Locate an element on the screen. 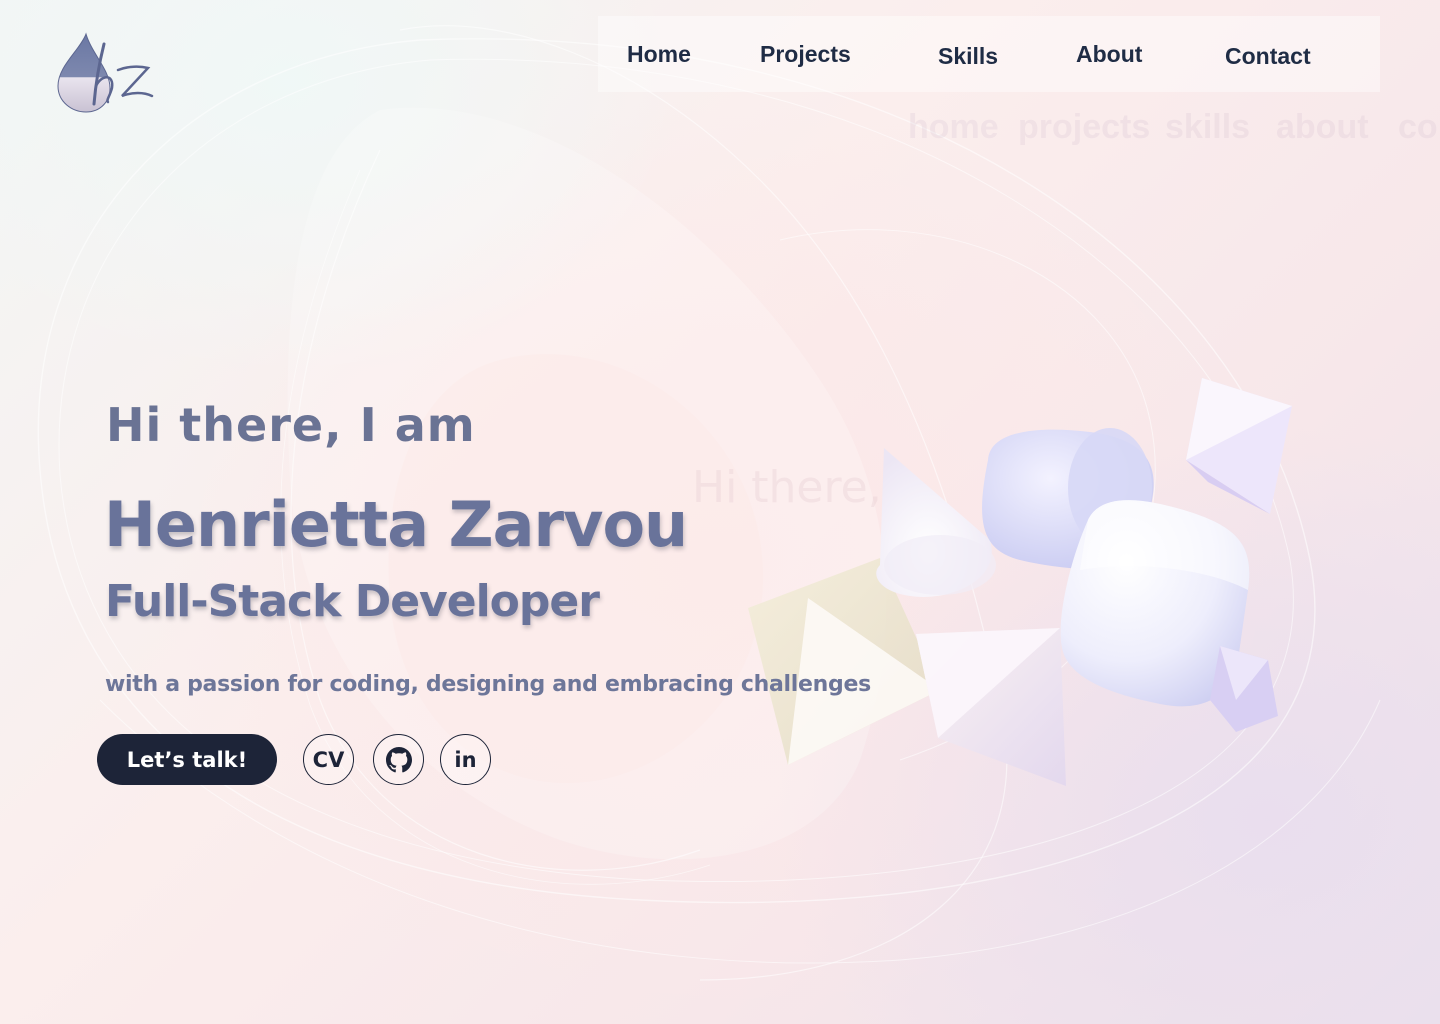 Image resolution: width=1440 pixels, height=1024 pixels. nav-home: Home is located at coordinates (659, 54).